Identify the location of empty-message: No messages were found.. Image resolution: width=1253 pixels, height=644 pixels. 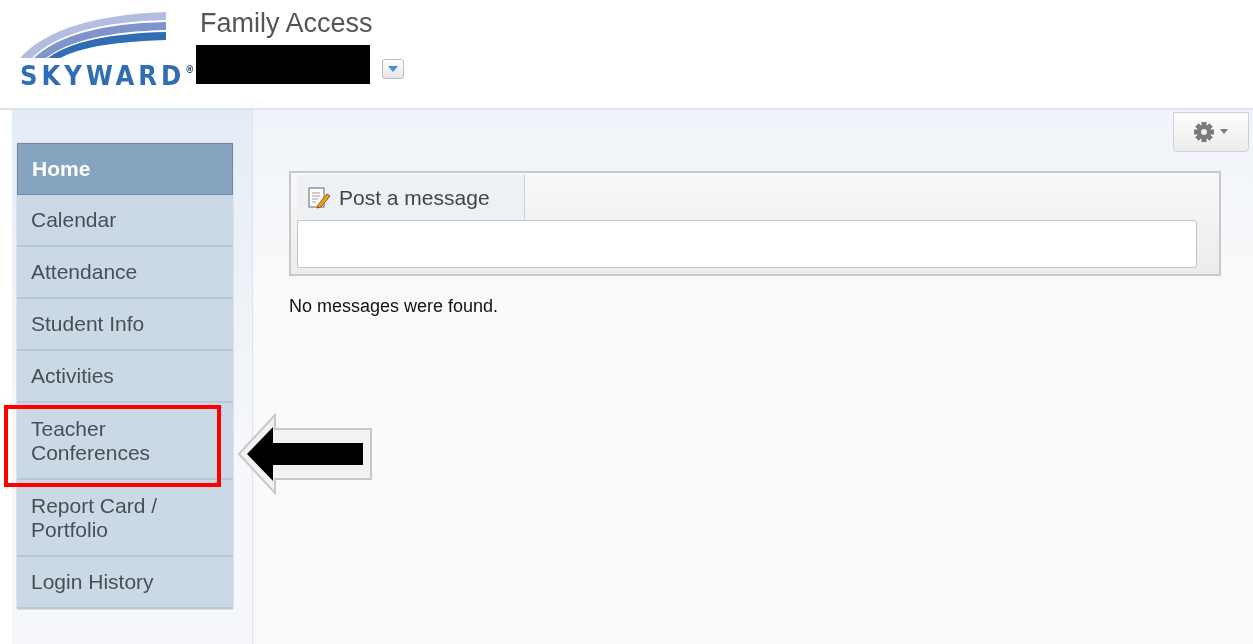
(394, 306).